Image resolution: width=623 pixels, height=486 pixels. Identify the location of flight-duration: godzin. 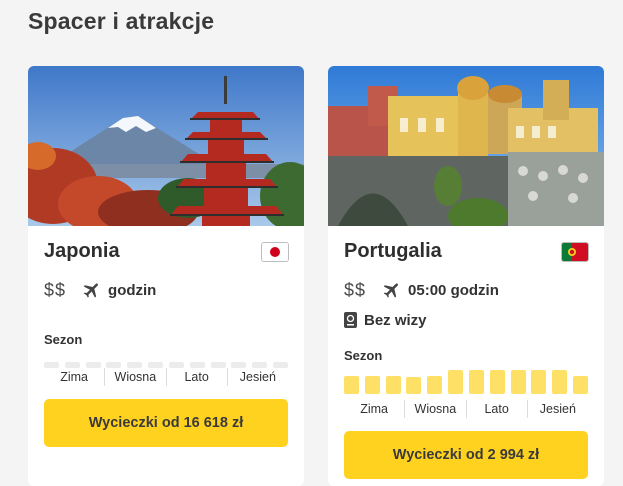
(132, 290).